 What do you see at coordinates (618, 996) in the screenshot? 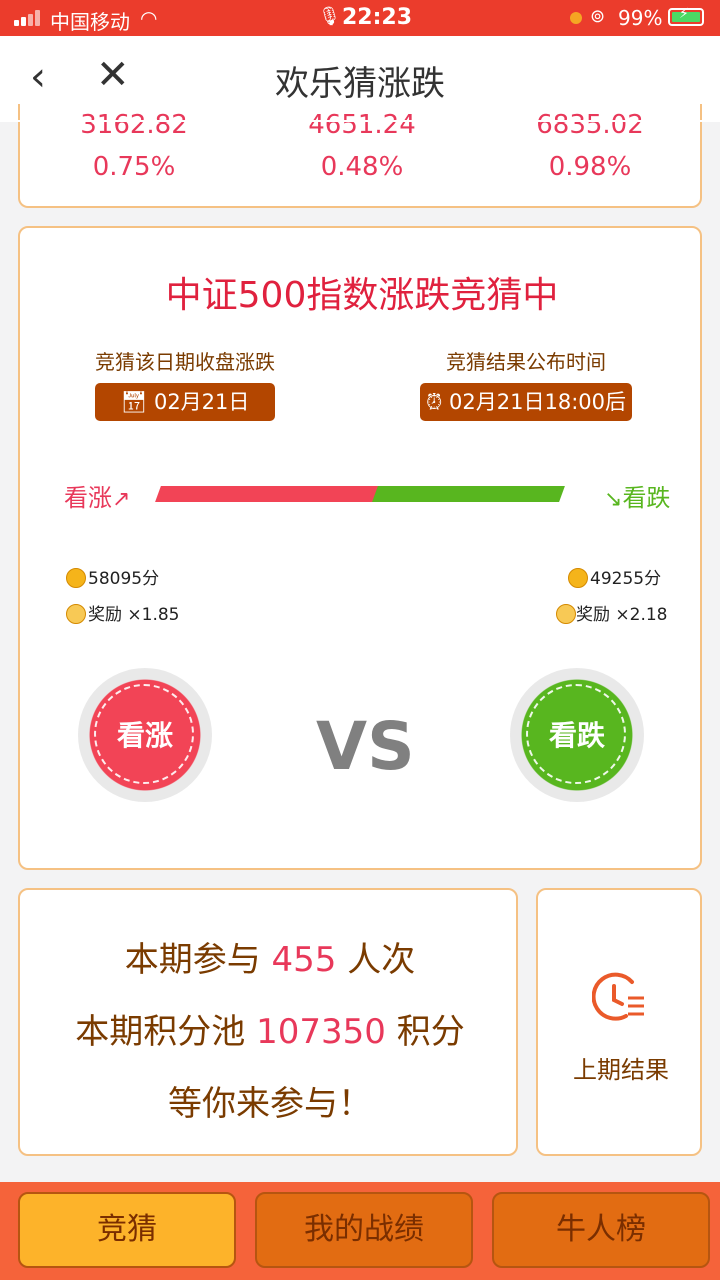
I see `clock-list-icon` at bounding box center [618, 996].